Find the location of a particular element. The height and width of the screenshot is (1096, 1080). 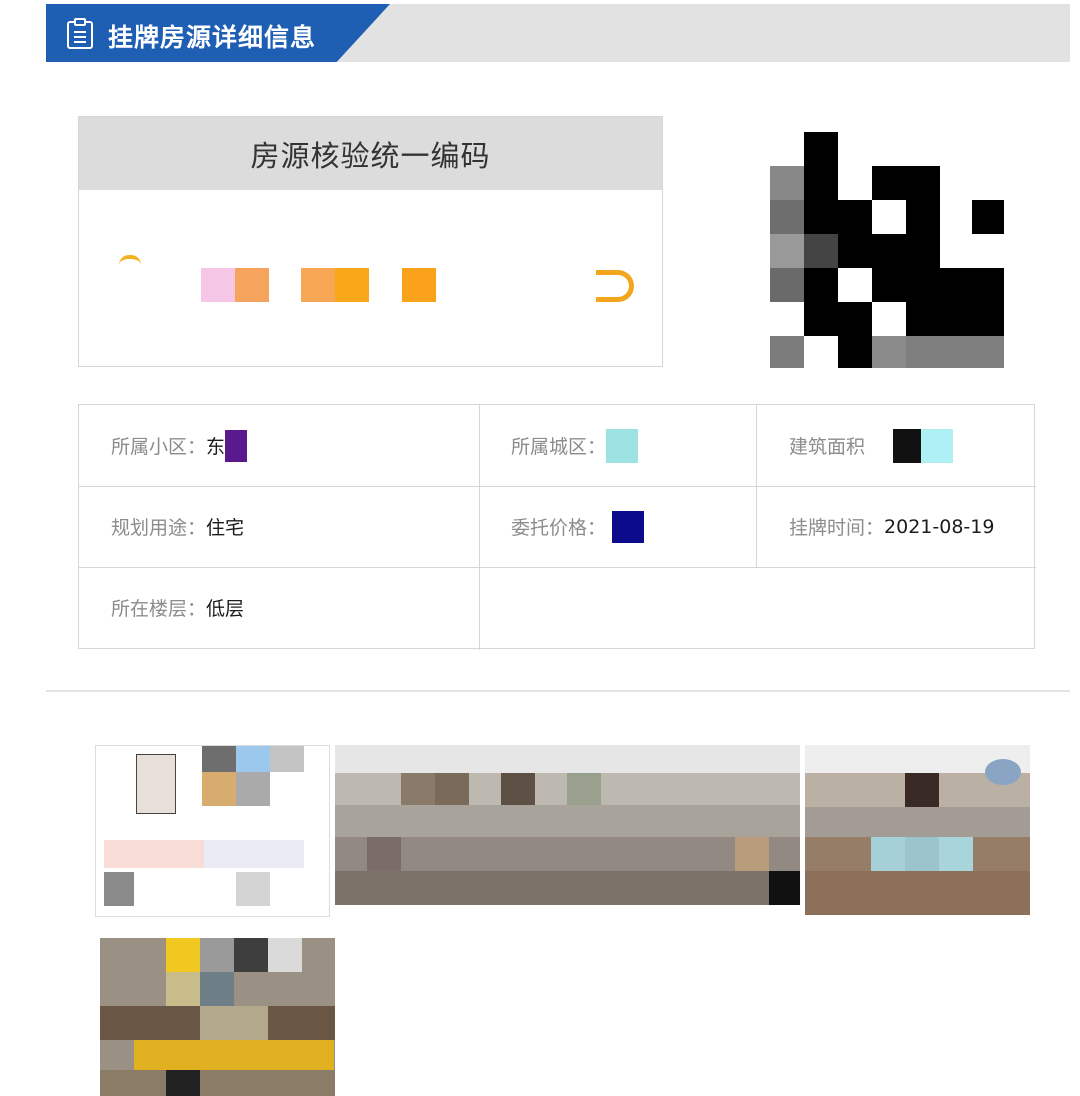

document-list-icon is located at coordinates (80, 33).